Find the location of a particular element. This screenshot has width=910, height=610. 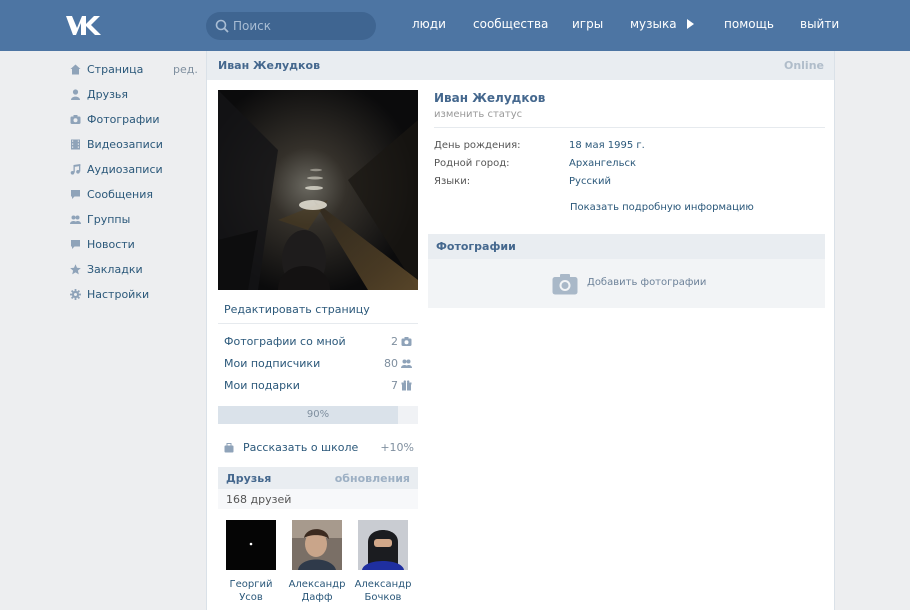

search-icon is located at coordinates (222, 26).